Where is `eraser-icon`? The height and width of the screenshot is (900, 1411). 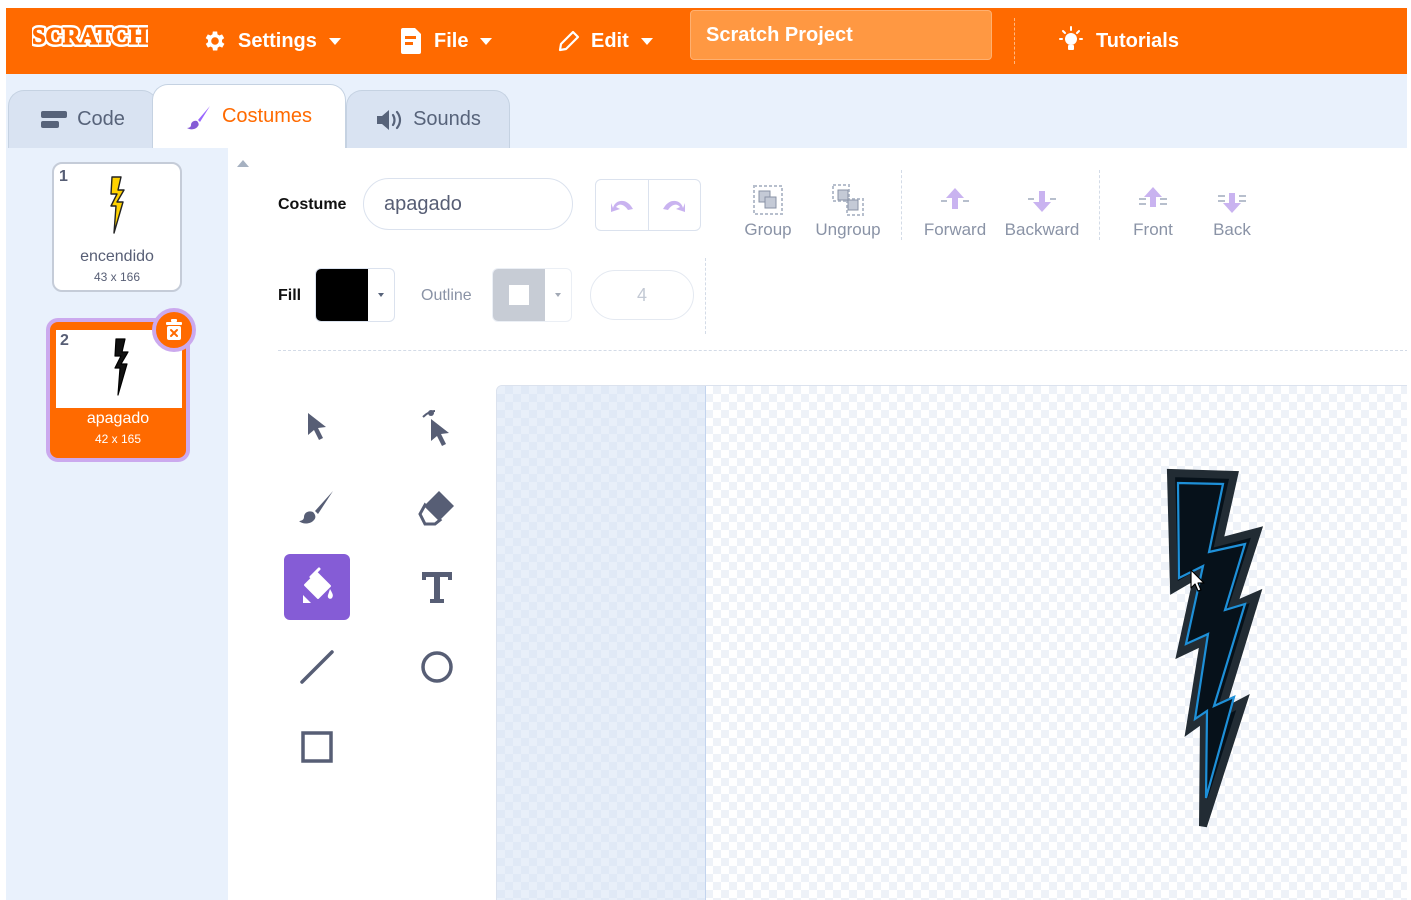 eraser-icon is located at coordinates (437, 507).